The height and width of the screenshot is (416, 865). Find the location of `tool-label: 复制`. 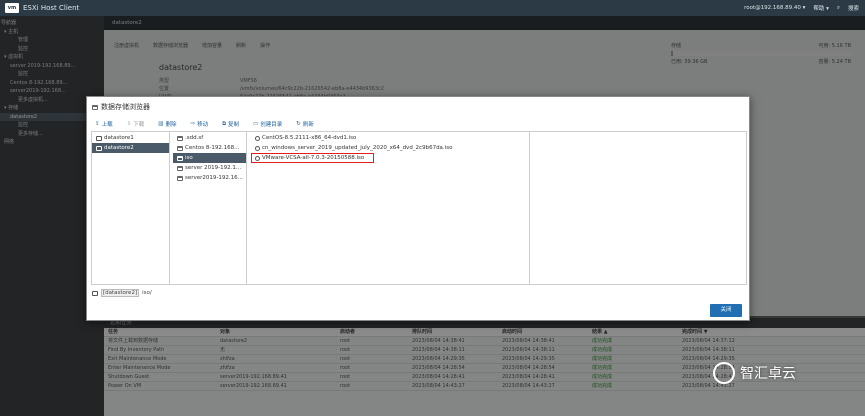

tool-label: 复制 is located at coordinates (234, 125).